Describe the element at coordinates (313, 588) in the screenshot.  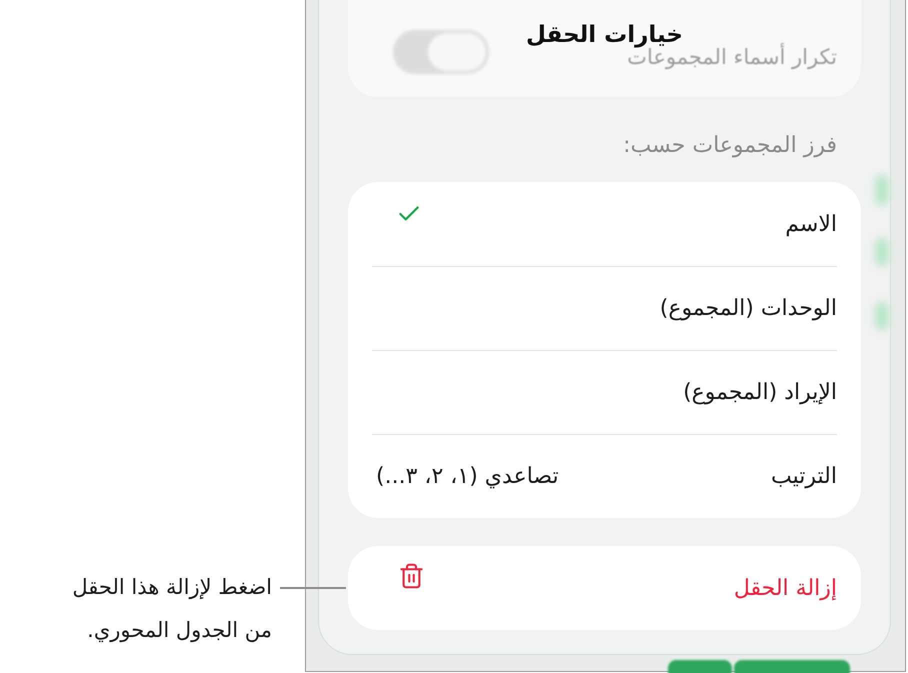
I see `leader-line` at that location.